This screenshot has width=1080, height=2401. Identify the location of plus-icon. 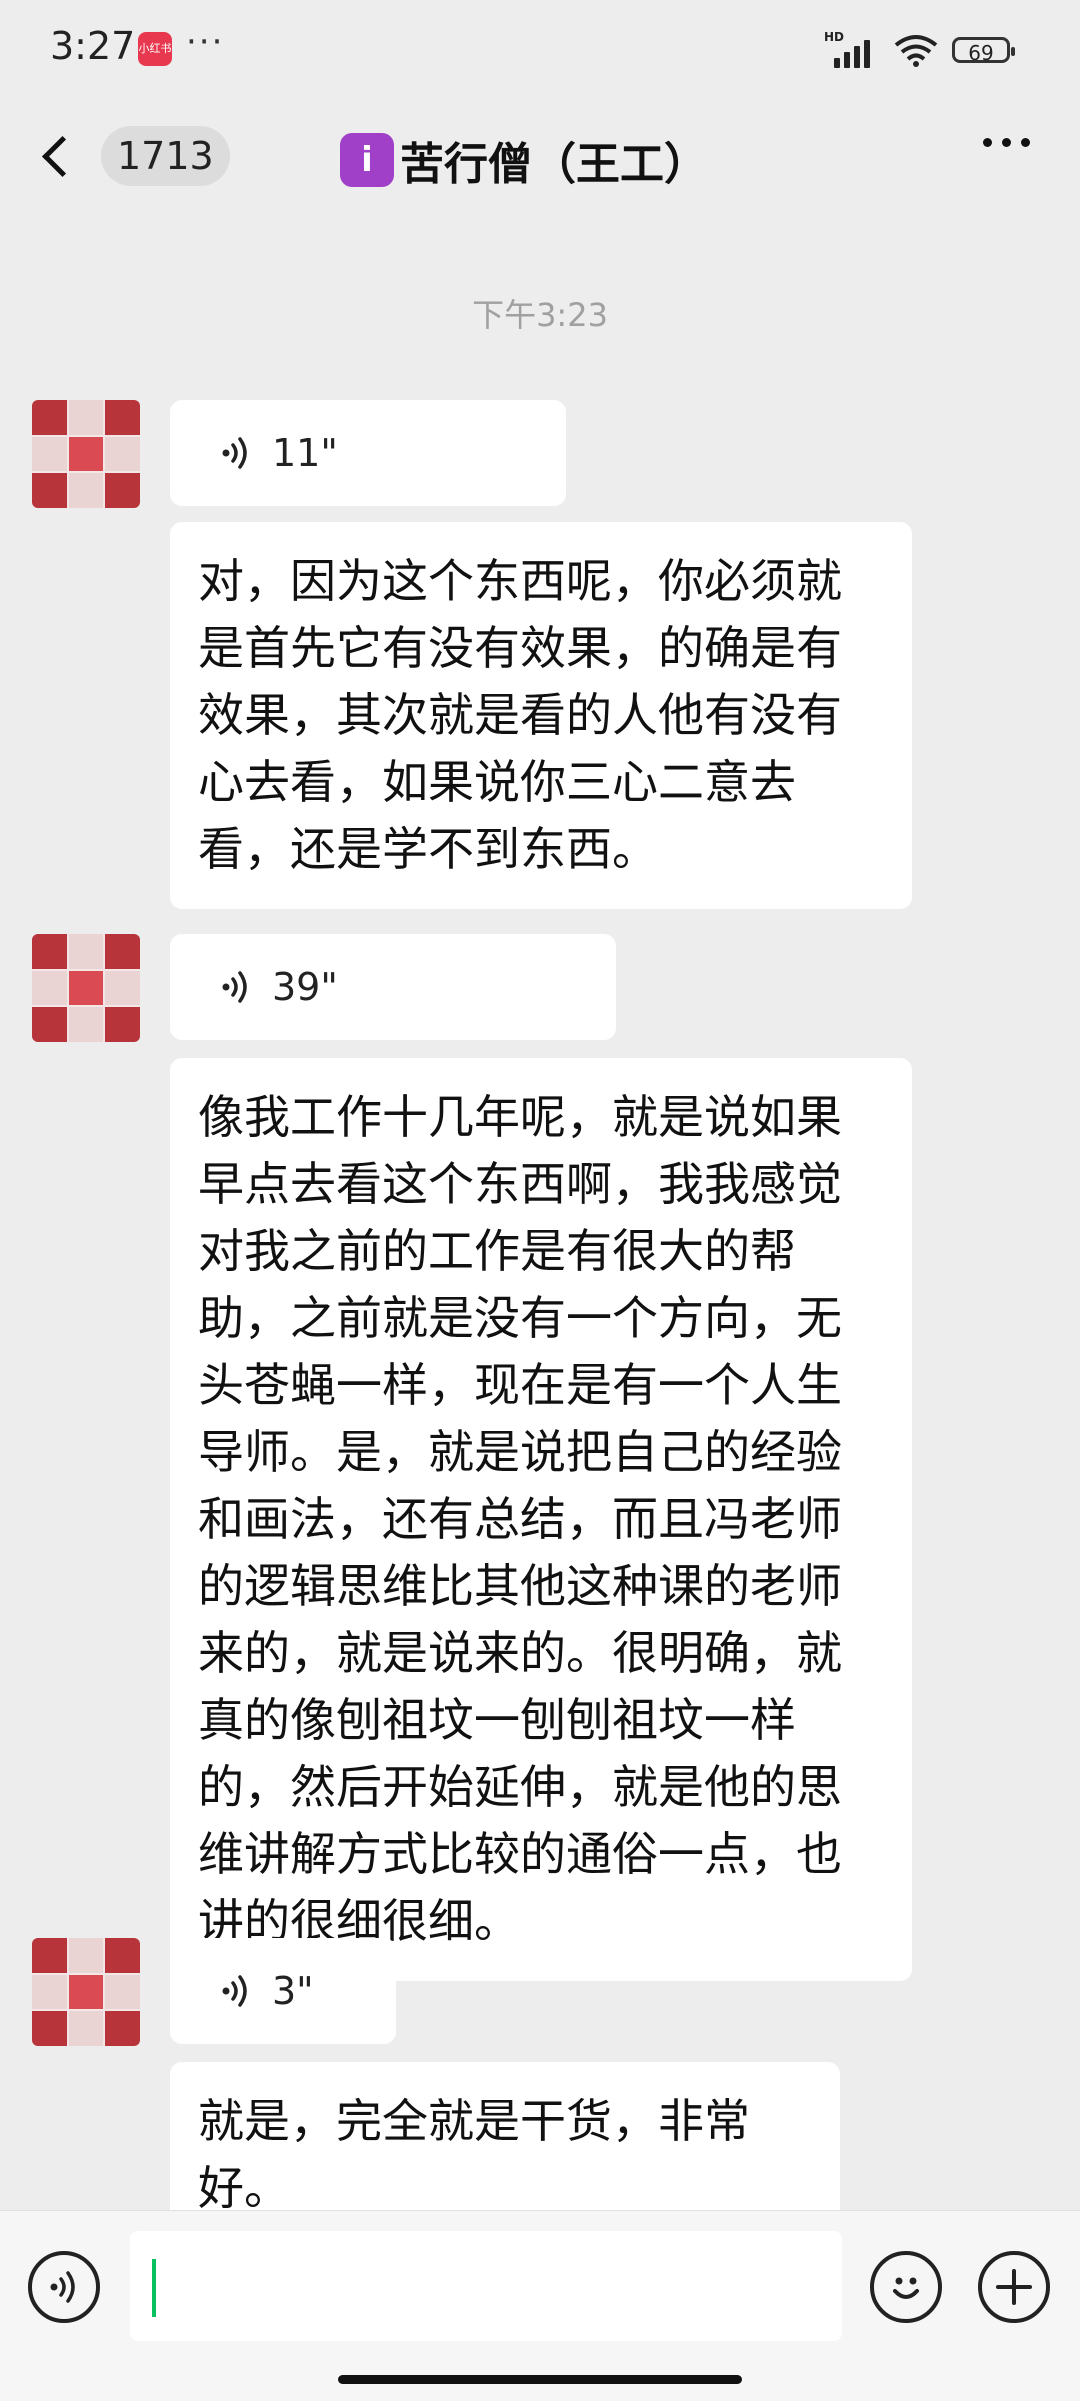
(1014, 2287).